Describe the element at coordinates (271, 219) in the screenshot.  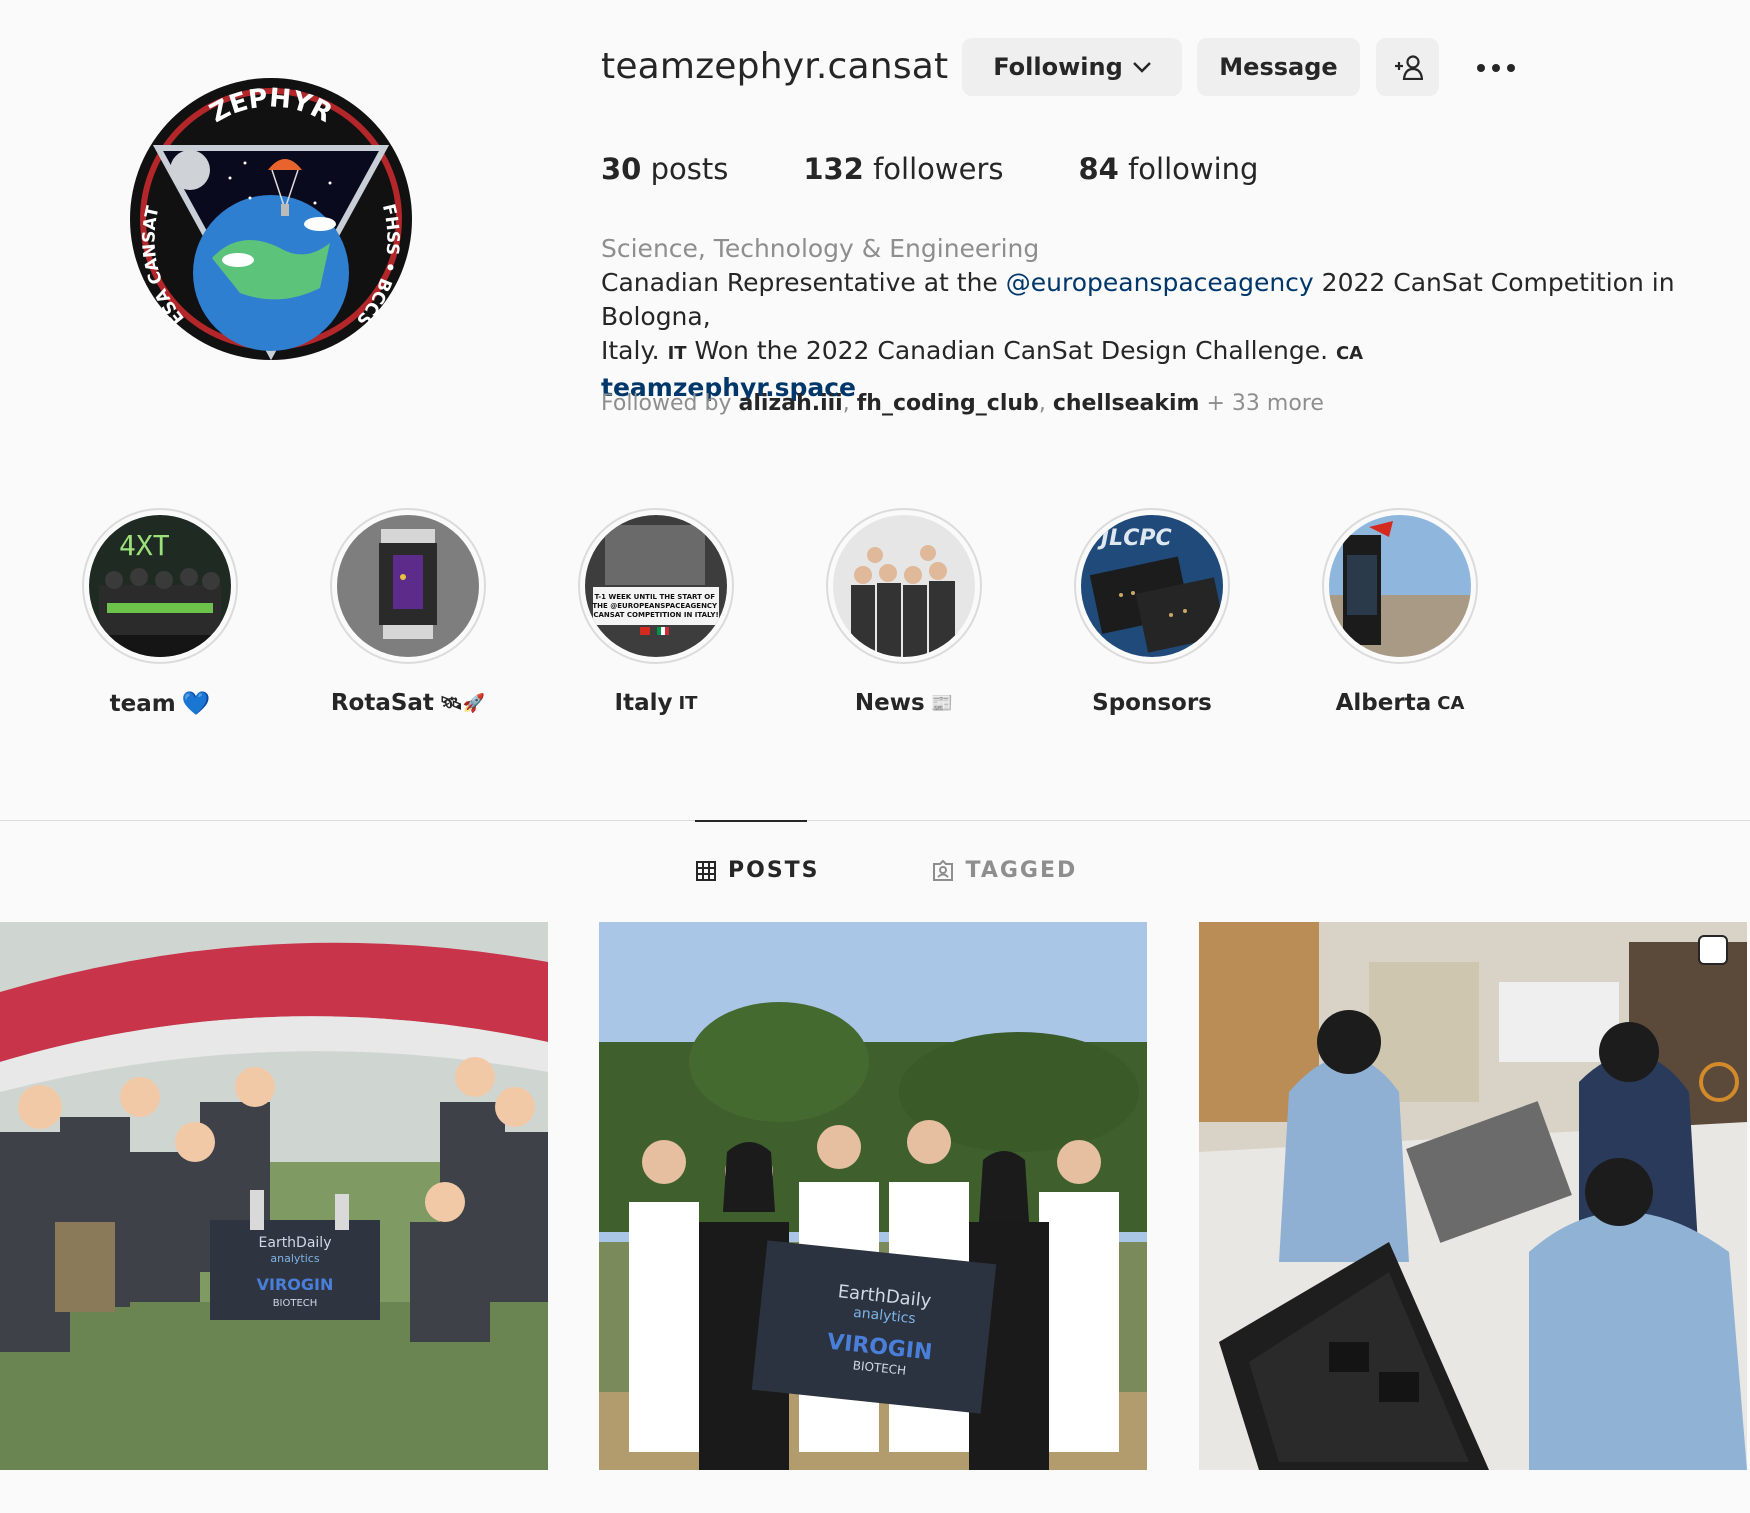
I see `profile-avatar: ZEPHYR ESA CANSAT FHSS • BCCS` at that location.